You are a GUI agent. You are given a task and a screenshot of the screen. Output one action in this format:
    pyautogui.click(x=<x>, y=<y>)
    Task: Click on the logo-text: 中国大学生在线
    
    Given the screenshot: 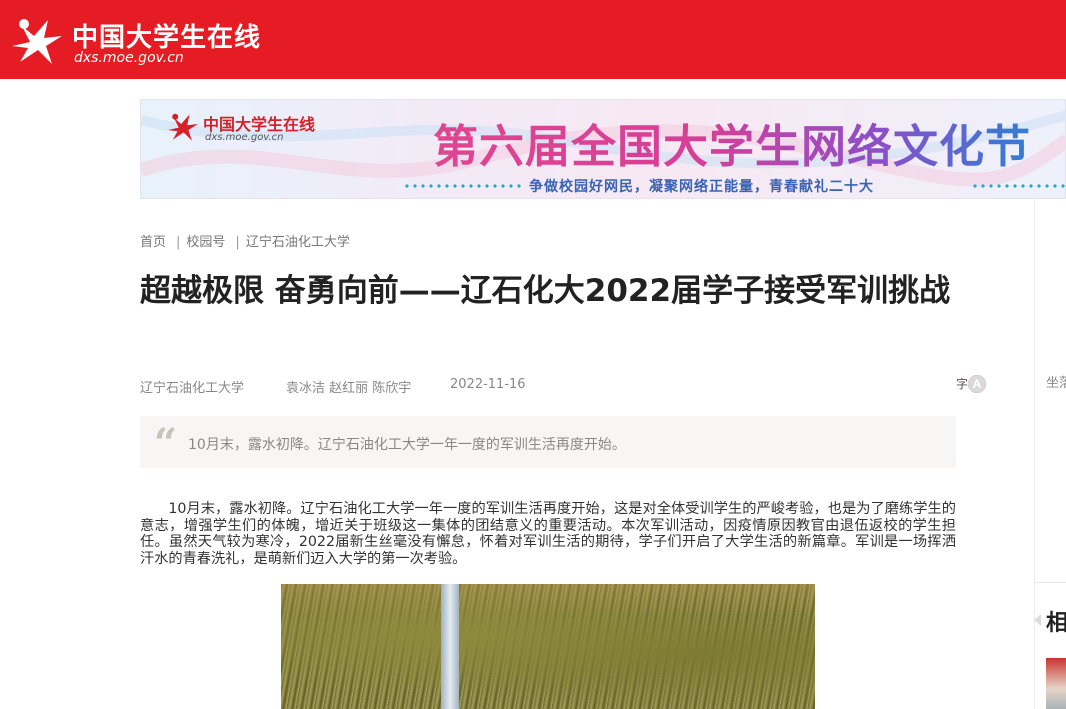 What is the action you would take?
    pyautogui.click(x=167, y=38)
    